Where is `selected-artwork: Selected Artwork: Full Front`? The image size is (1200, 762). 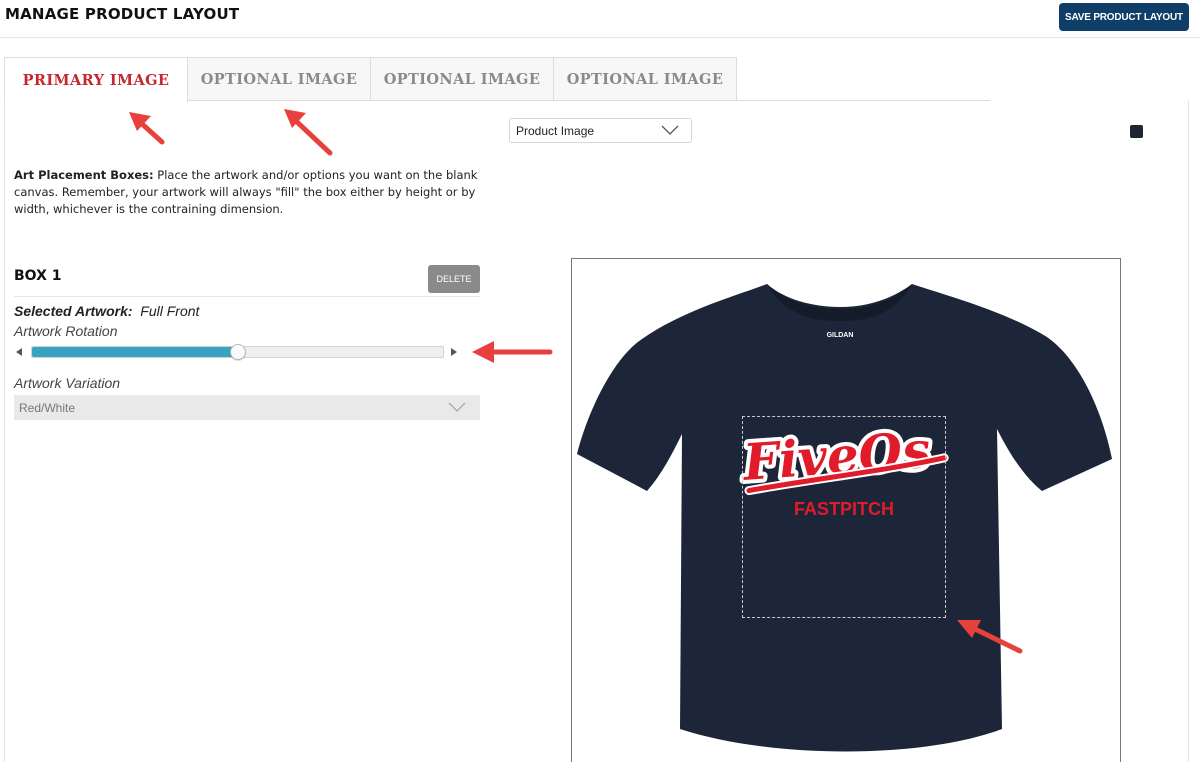
selected-artwork: Selected Artwork: Full Front is located at coordinates (106, 311).